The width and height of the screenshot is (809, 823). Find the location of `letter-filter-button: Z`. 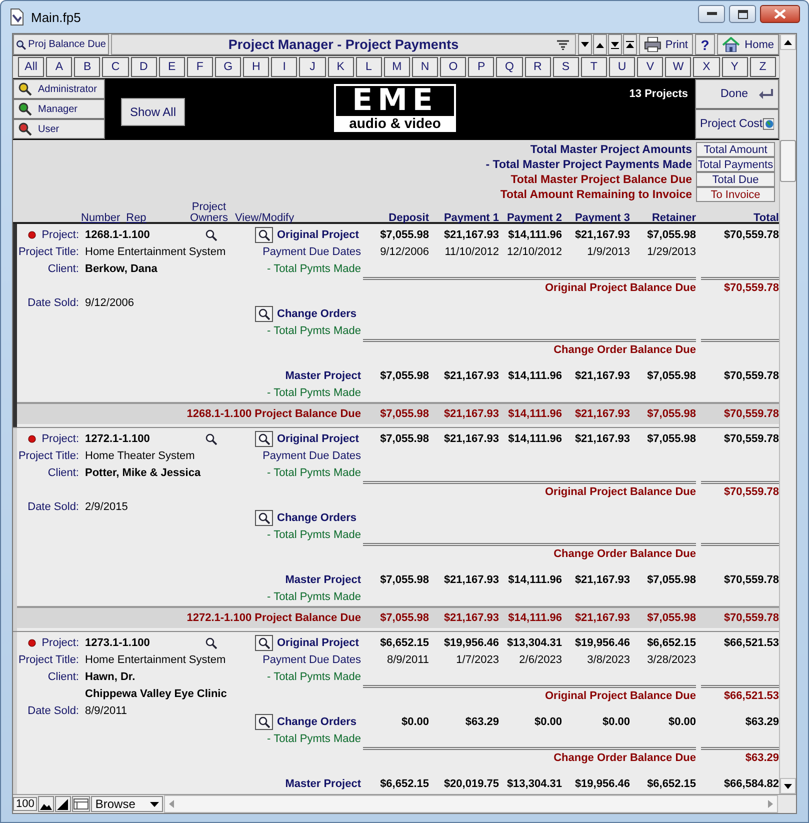

letter-filter-button: Z is located at coordinates (763, 67).